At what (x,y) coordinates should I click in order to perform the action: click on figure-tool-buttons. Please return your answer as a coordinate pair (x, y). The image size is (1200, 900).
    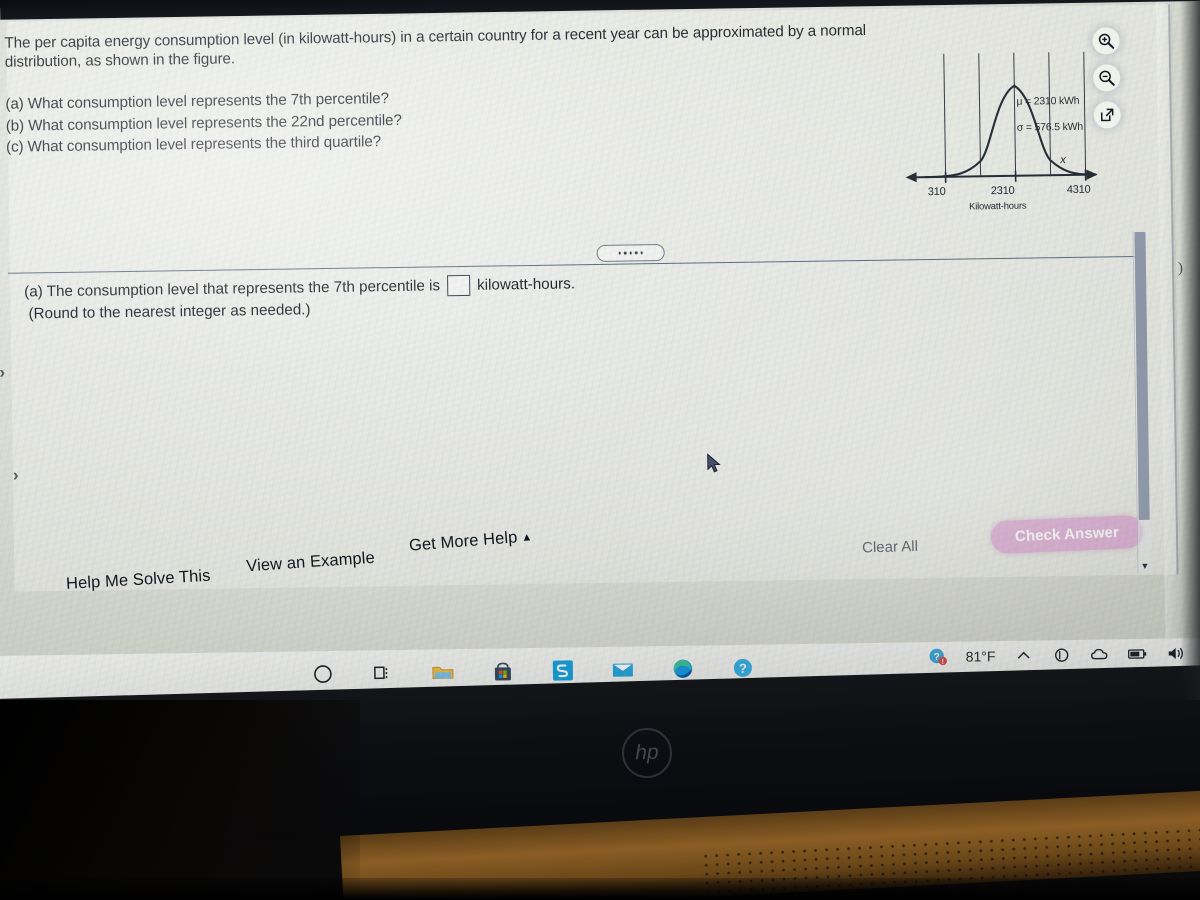
    Looking at the image, I should click on (1106, 78).